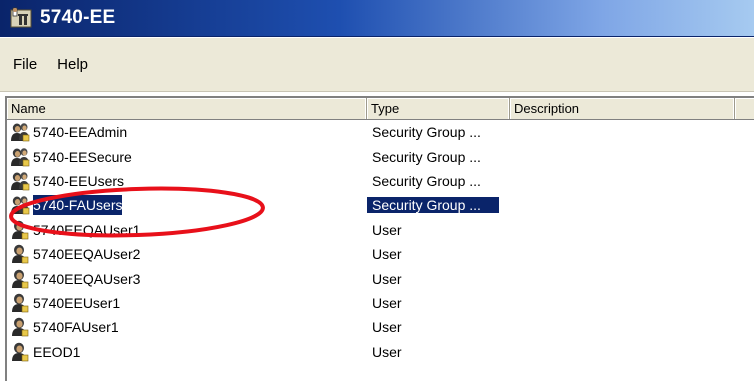 This screenshot has width=754, height=381. Describe the element at coordinates (187, 230) in the screenshot. I see `row-name-cell: 5740EEQAUser1` at that location.